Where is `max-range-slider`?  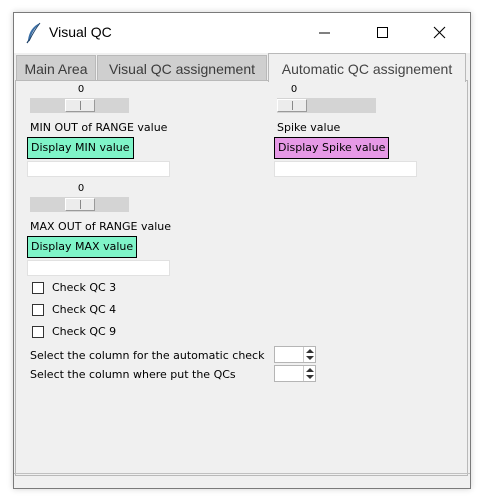
max-range-slider is located at coordinates (79, 204).